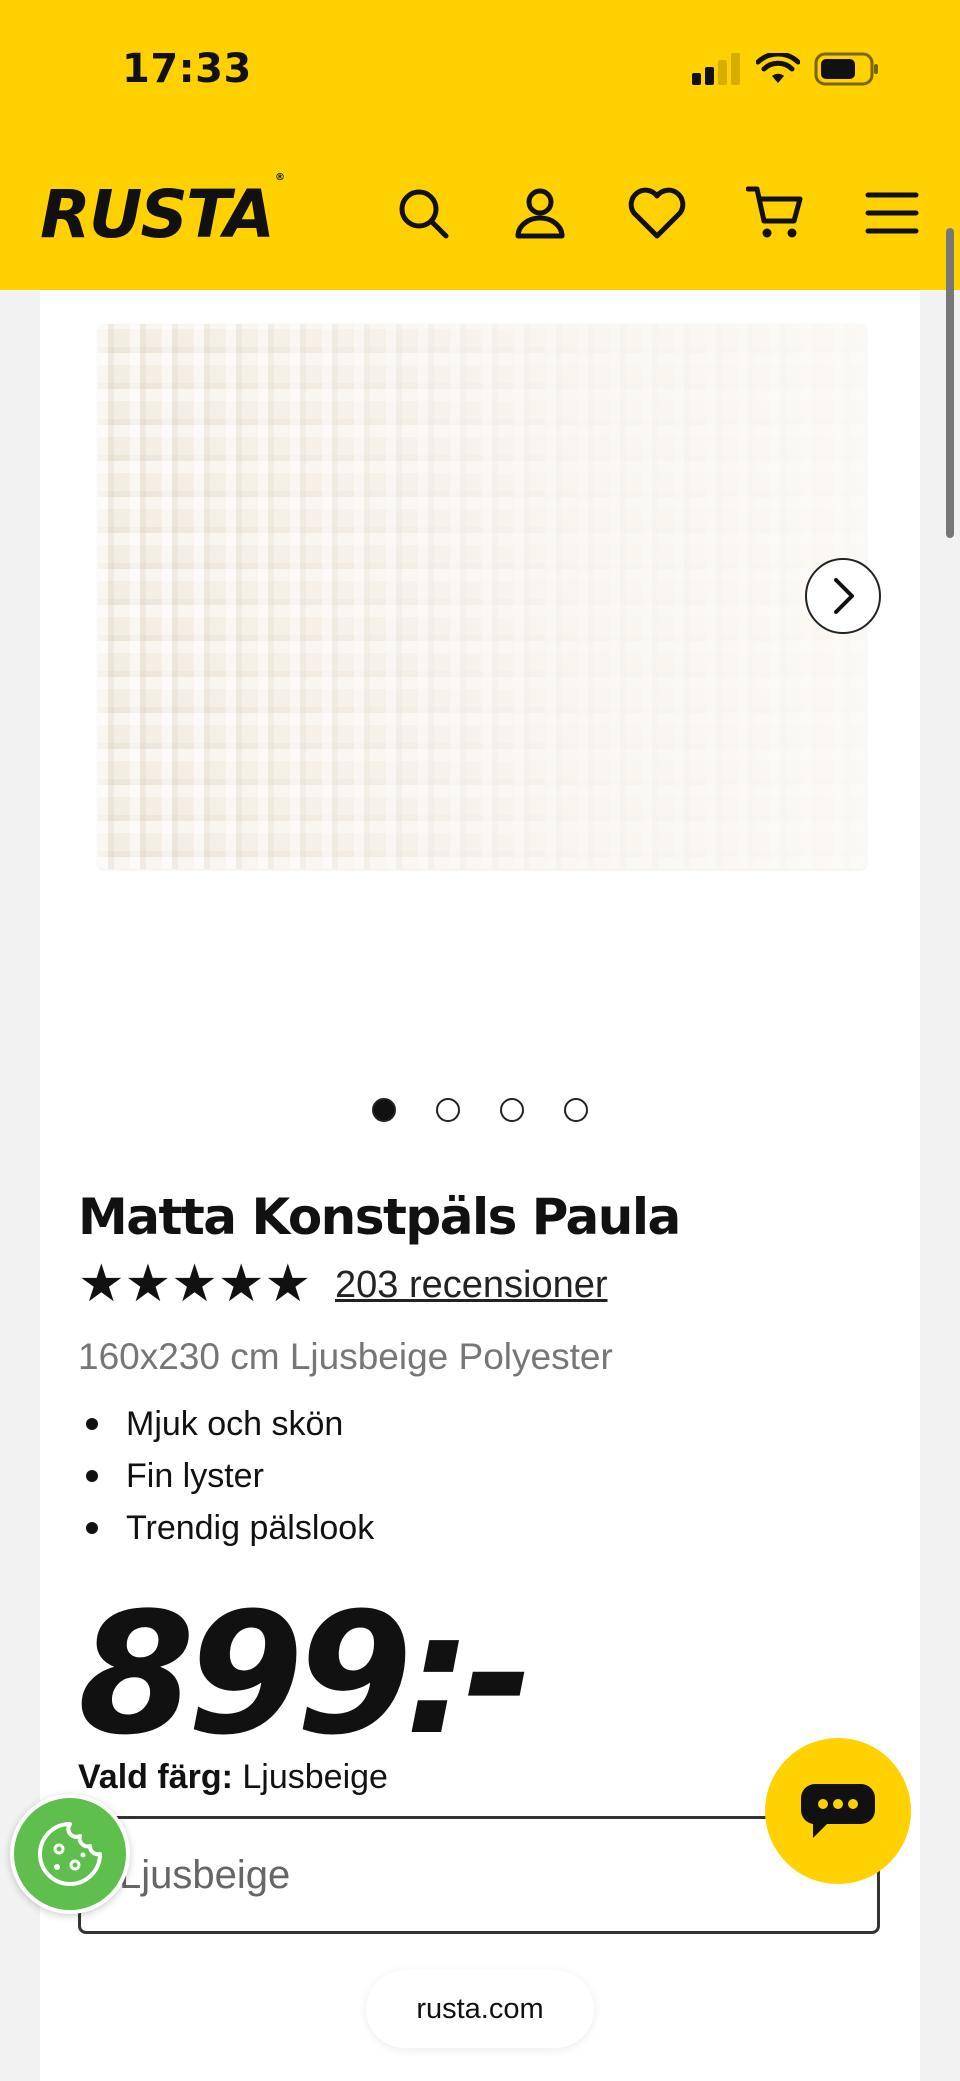  Describe the element at coordinates (950, 383) in the screenshot. I see `page-scrollbar` at that location.